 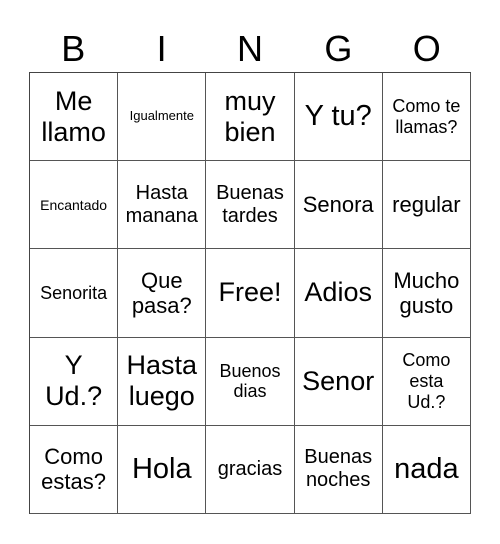 I want to click on header-letter-o: O, so click(x=426, y=48).